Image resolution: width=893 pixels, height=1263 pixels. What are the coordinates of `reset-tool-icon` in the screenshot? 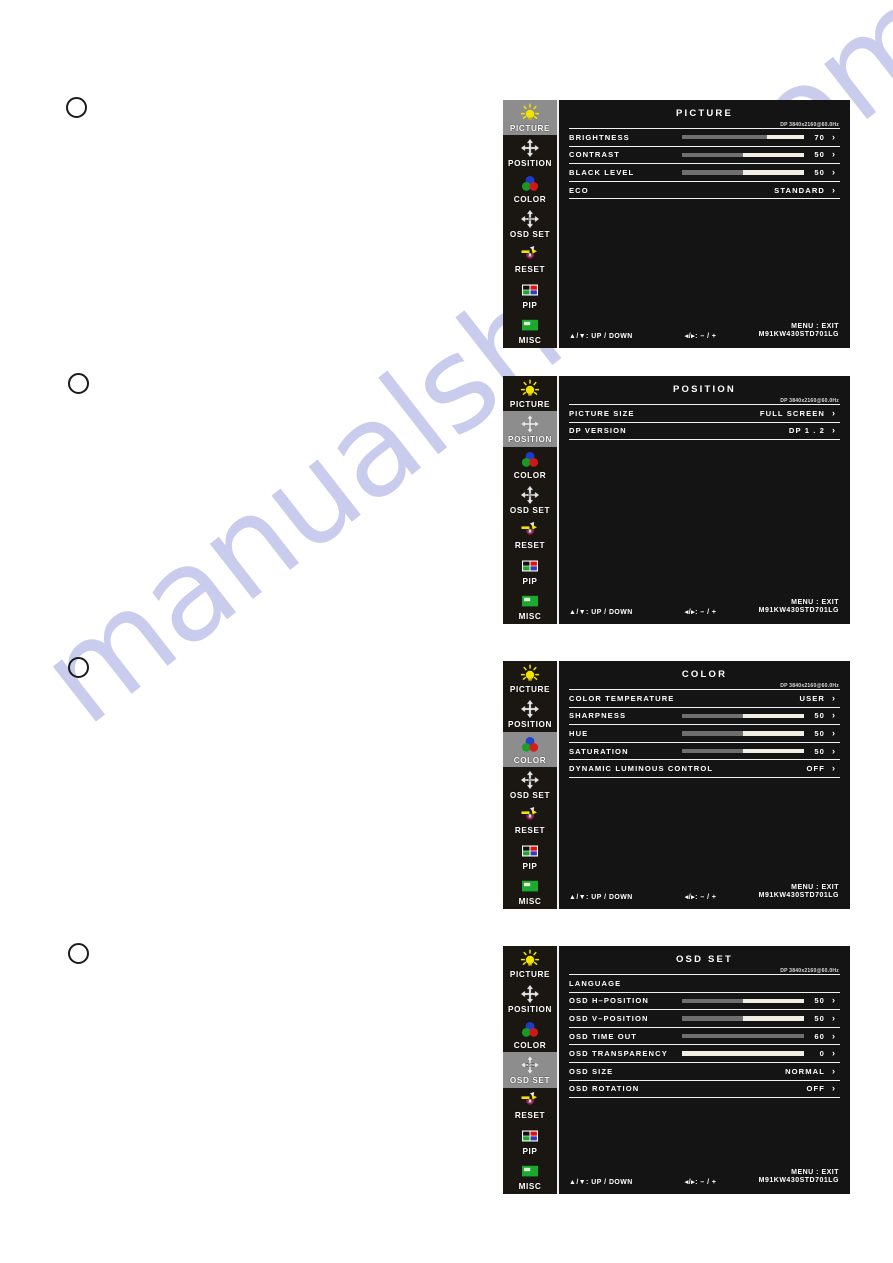 It's located at (530, 530).